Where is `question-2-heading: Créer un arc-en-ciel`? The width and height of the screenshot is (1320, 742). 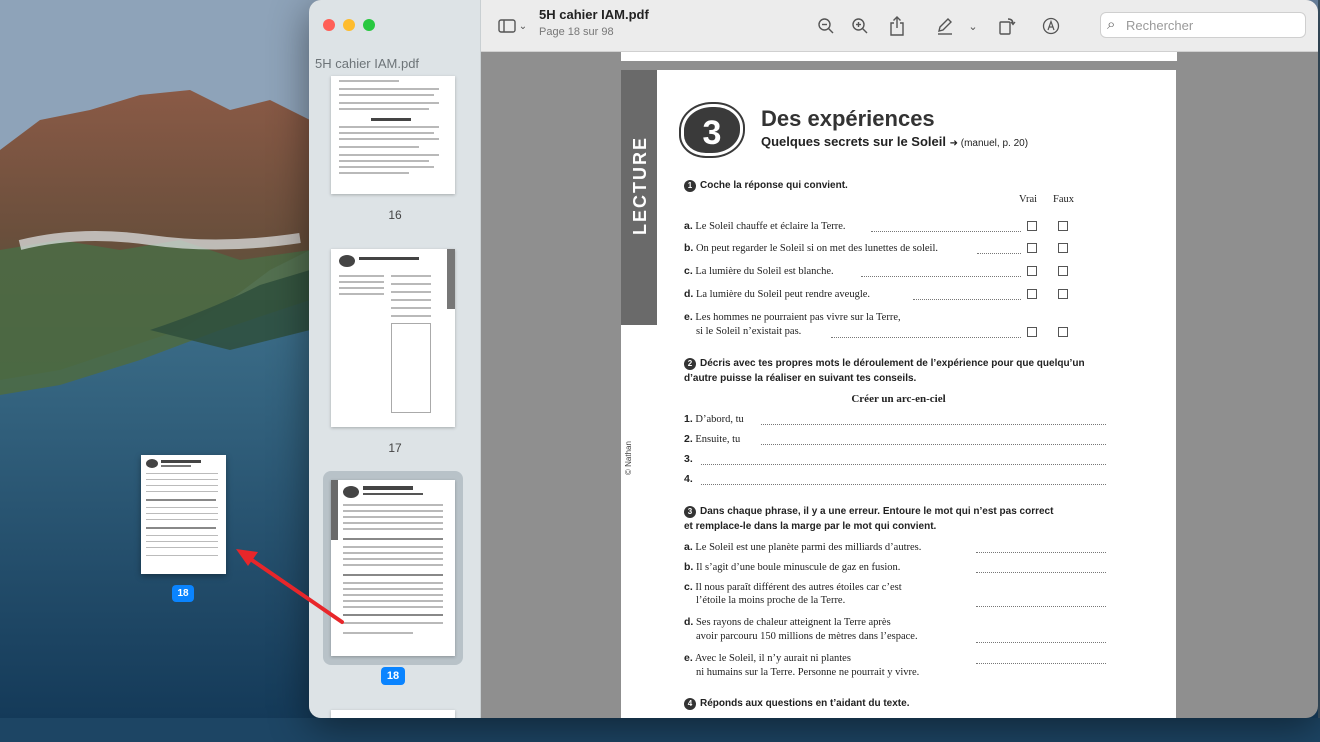 question-2-heading: Créer un arc-en-ciel is located at coordinates (898, 399).